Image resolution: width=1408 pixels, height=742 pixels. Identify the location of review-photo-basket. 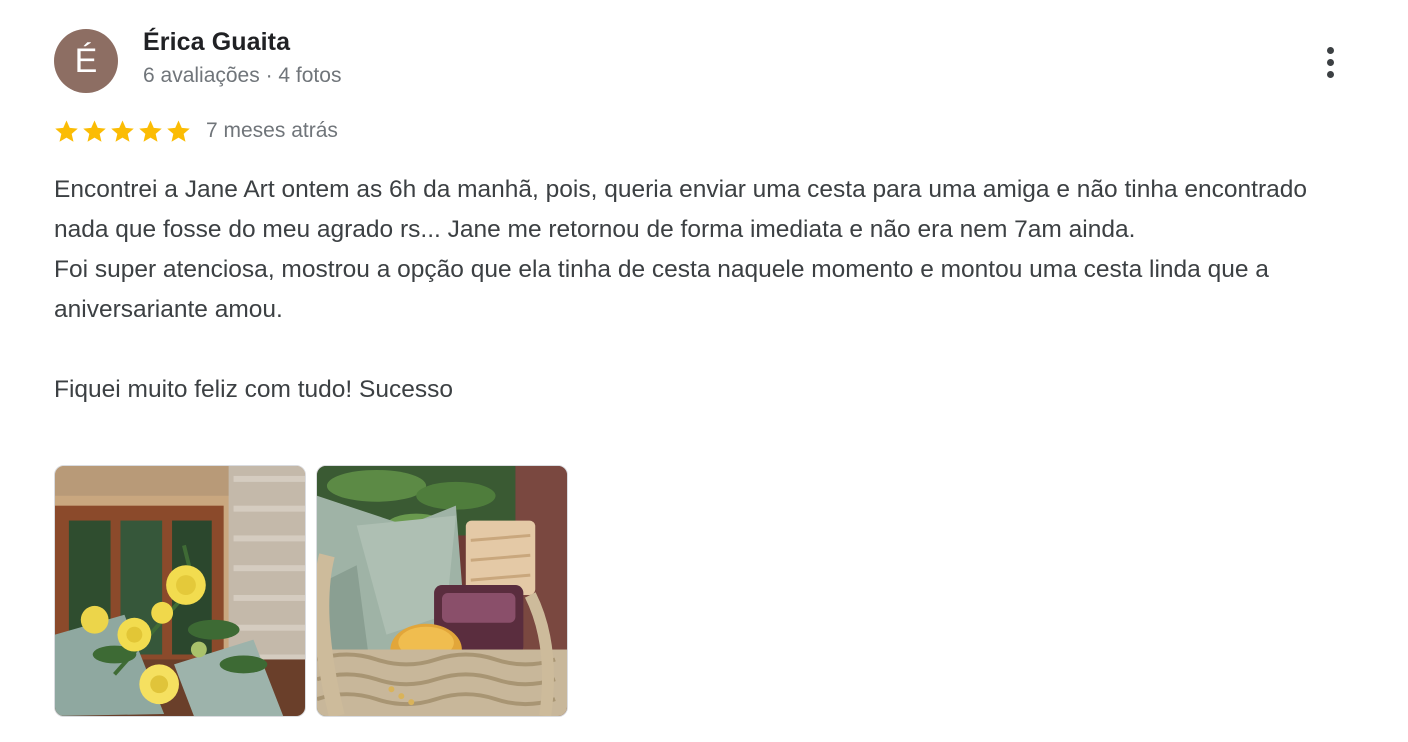
(442, 591).